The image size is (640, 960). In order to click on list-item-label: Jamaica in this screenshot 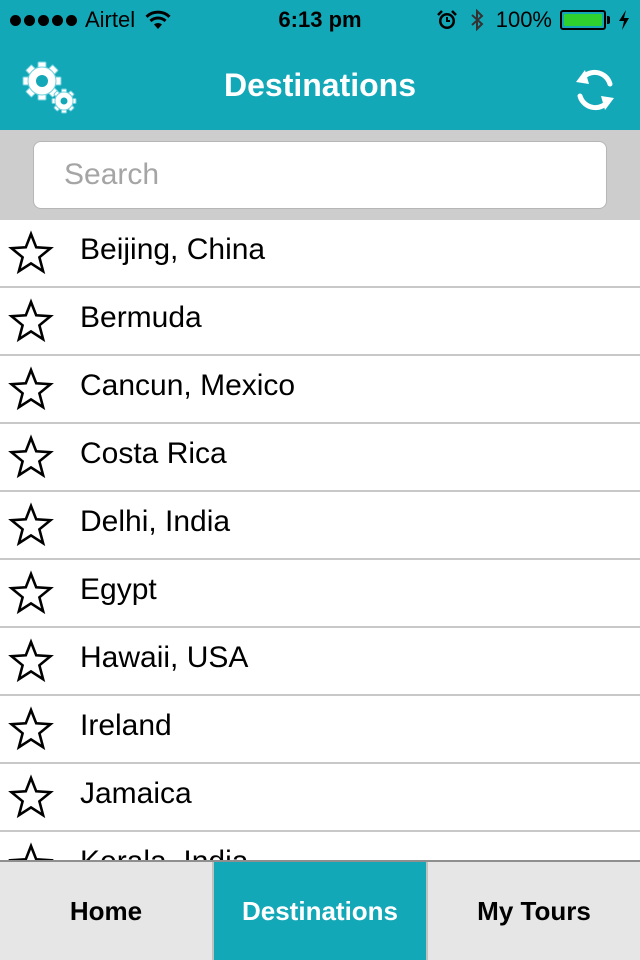, I will do `click(136, 793)`.